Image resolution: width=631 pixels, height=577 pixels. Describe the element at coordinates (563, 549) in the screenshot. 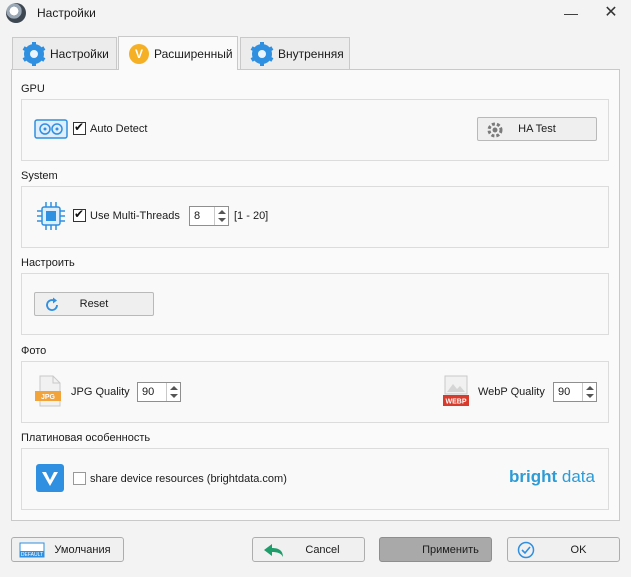

I see `ok-button: OK` at that location.